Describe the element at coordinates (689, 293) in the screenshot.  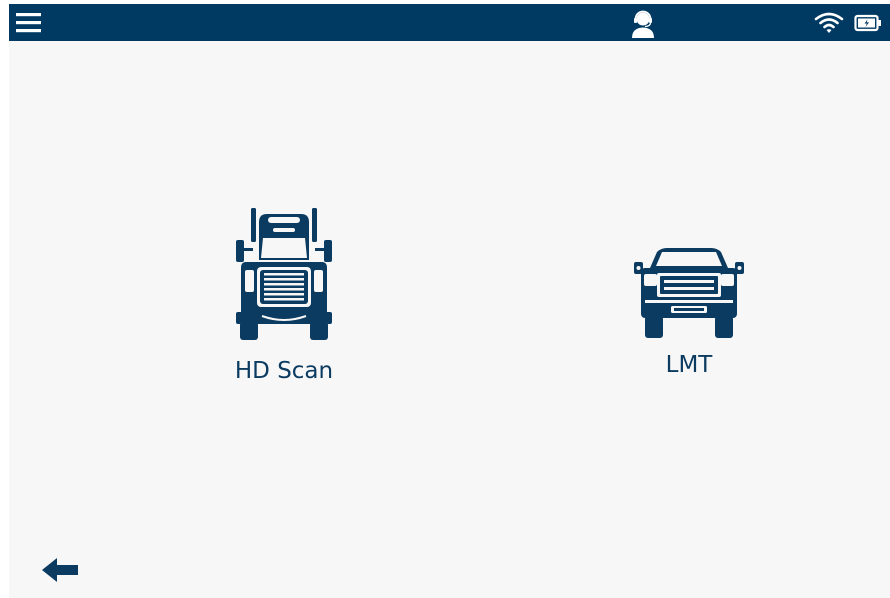
I see `pickup-truck-icon` at that location.